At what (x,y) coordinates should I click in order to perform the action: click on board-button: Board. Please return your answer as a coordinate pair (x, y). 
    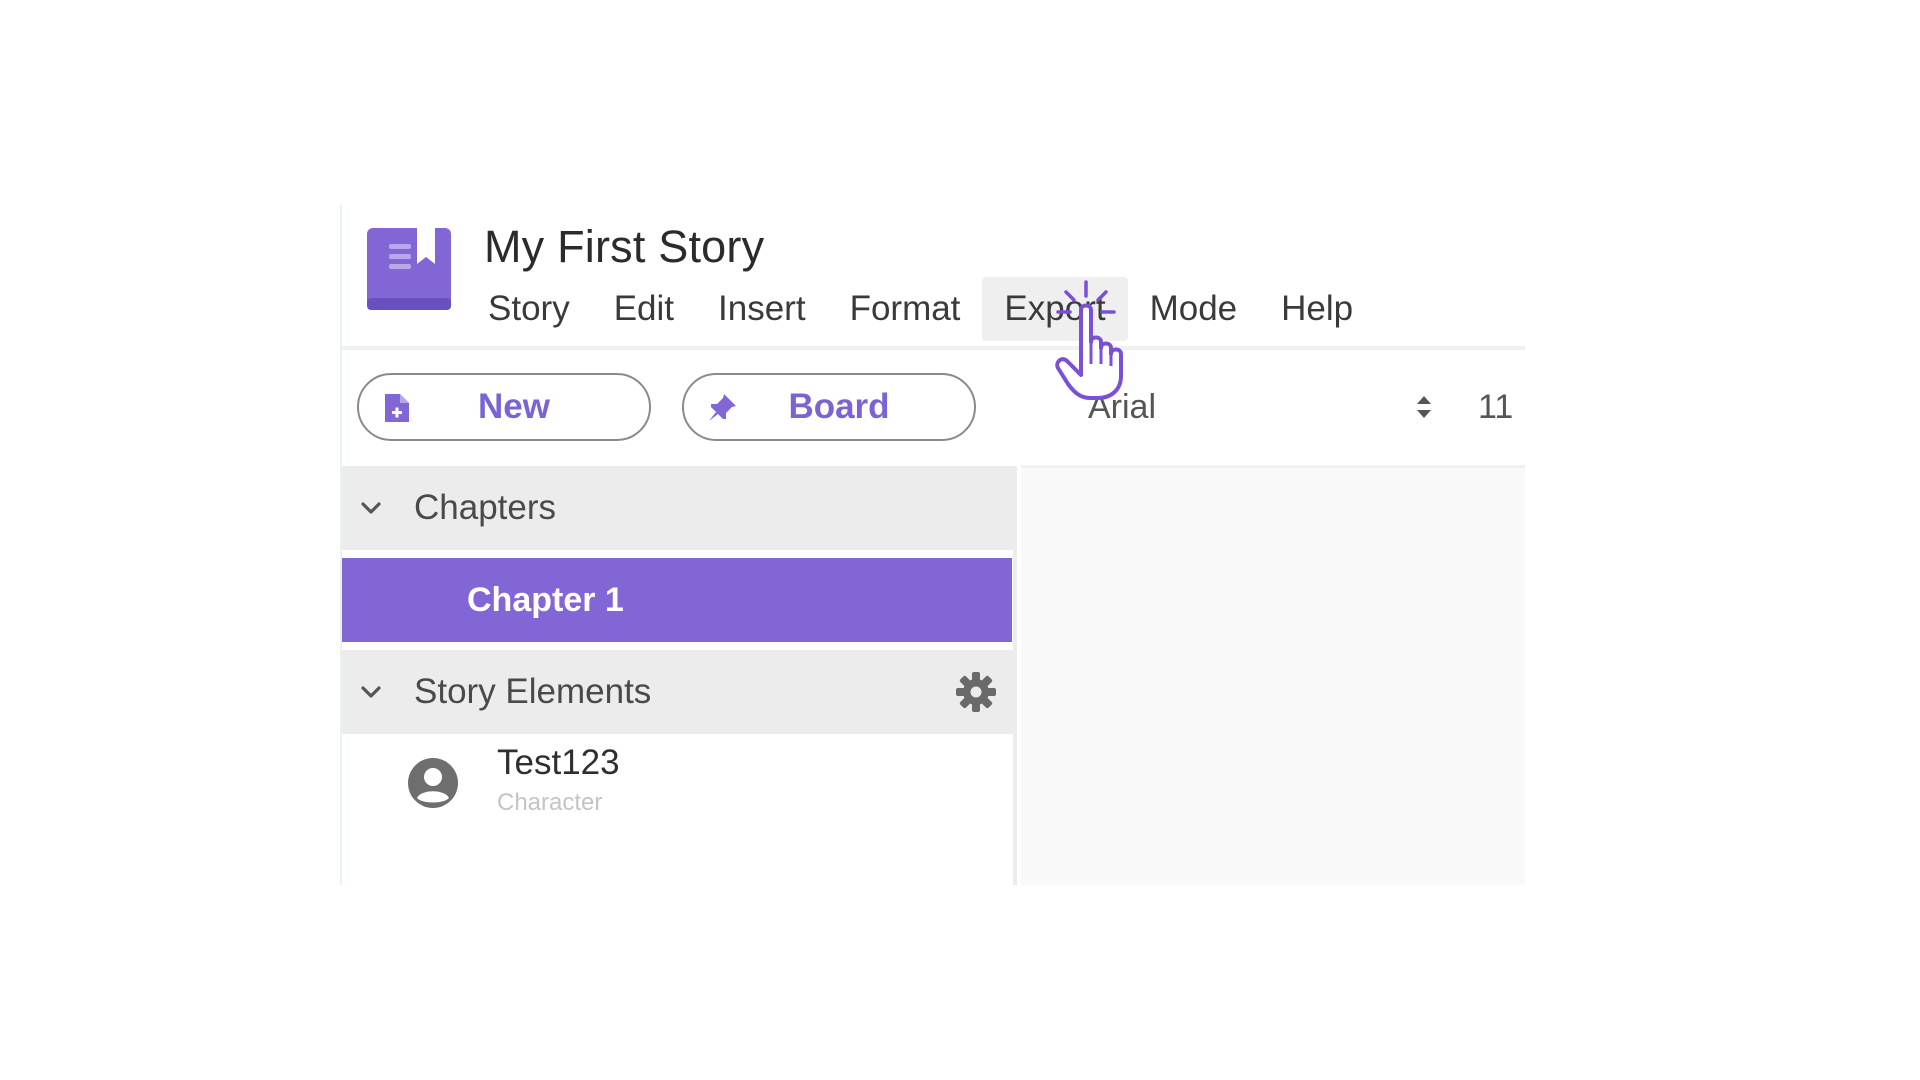
    Looking at the image, I should click on (829, 407).